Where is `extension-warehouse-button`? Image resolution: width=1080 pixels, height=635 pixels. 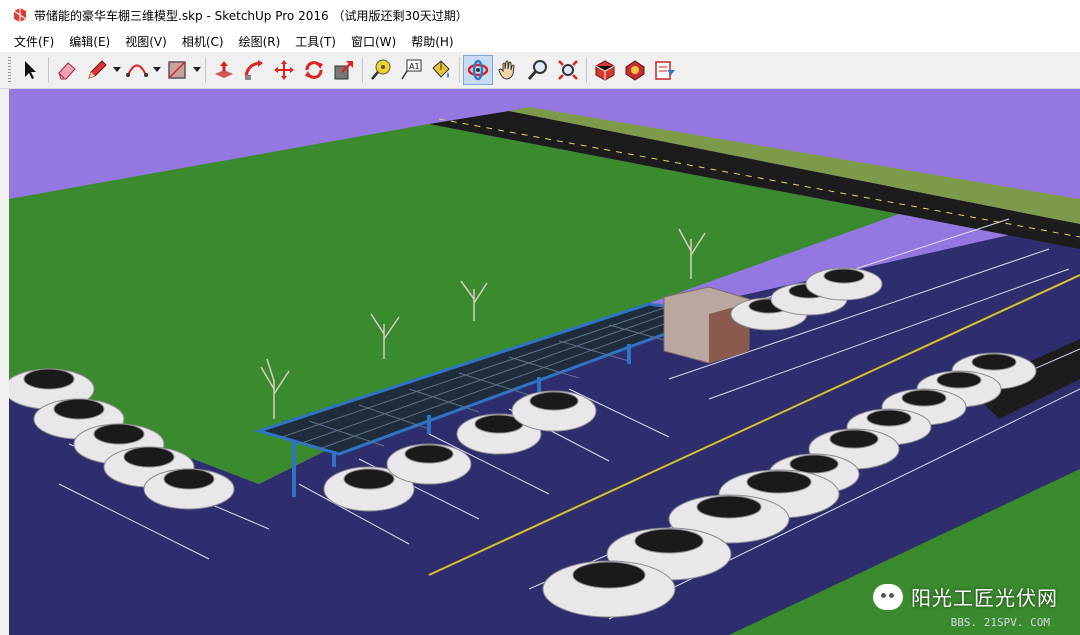
extension-warehouse-button is located at coordinates (635, 70).